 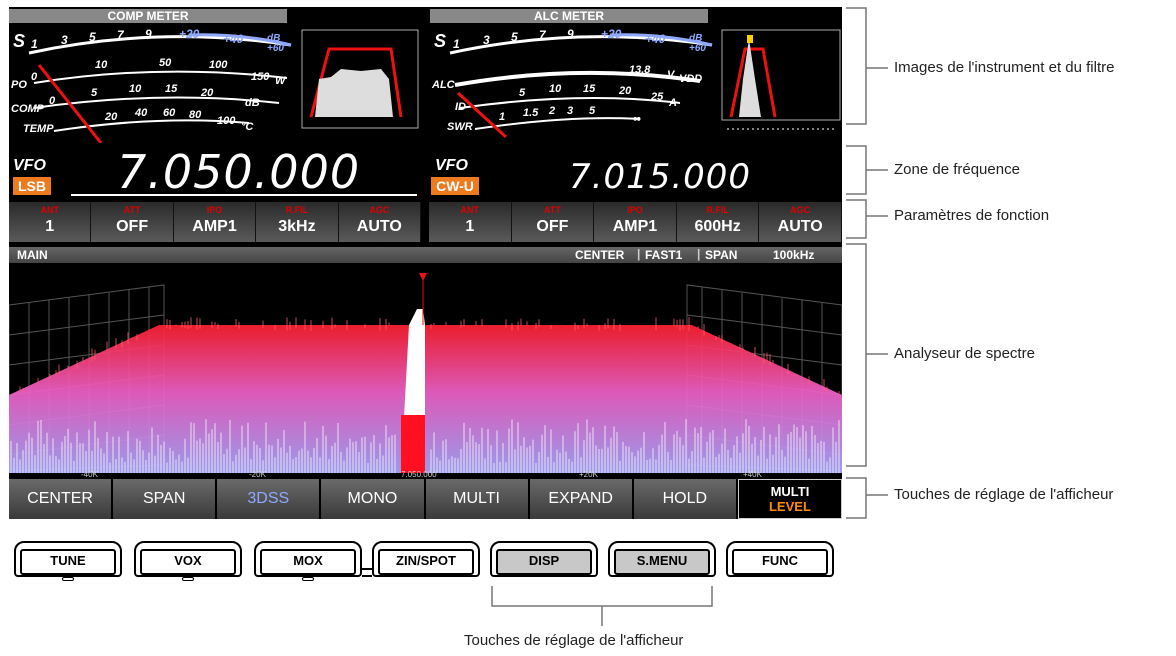 What do you see at coordinates (964, 353) in the screenshot?
I see `annotation-spectrum: Analyseur de spectre` at bounding box center [964, 353].